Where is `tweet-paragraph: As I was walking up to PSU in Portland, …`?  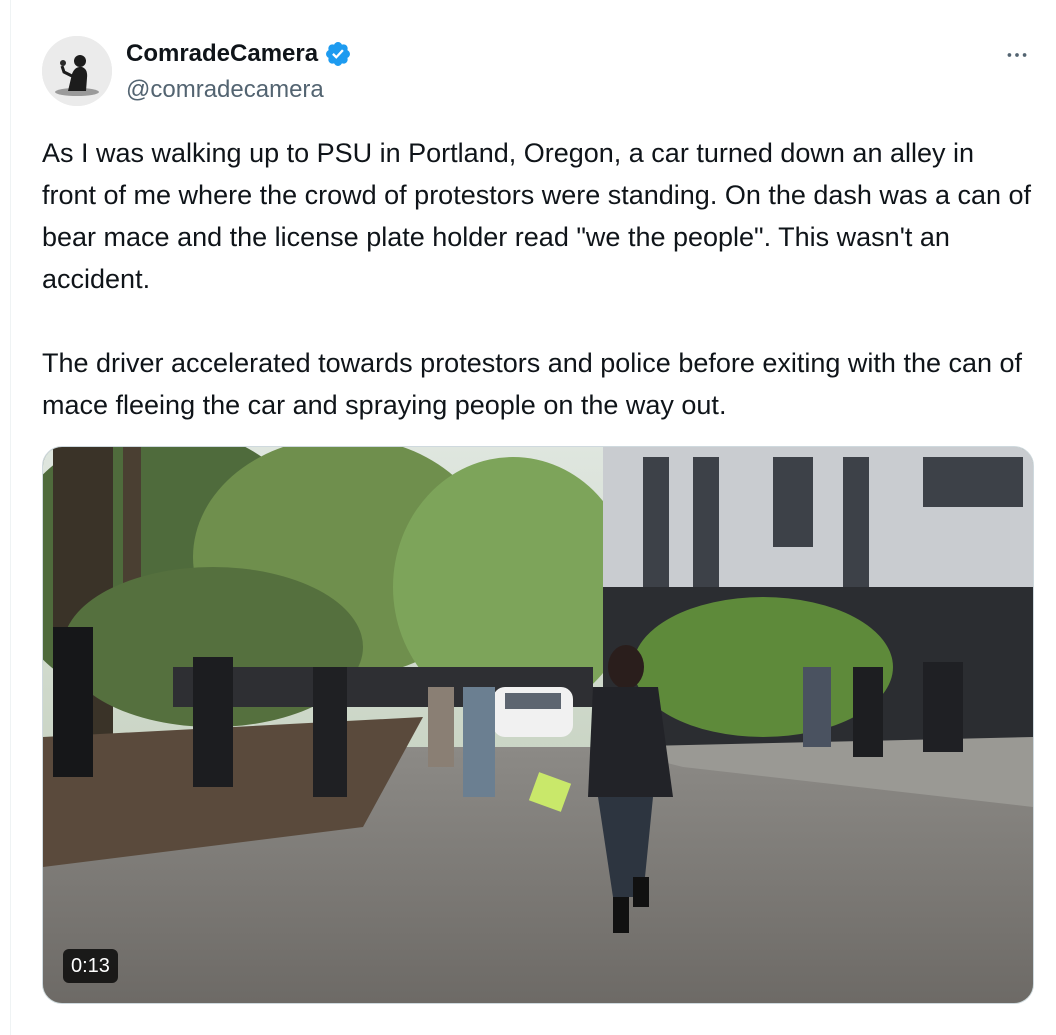
tweet-paragraph: As I was walking up to PSU in Portland, … is located at coordinates (537, 216).